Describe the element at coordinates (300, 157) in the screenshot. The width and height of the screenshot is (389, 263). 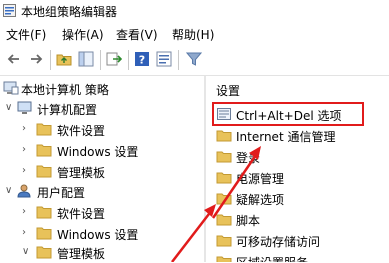
I see `list-item-logon: 登录` at that location.